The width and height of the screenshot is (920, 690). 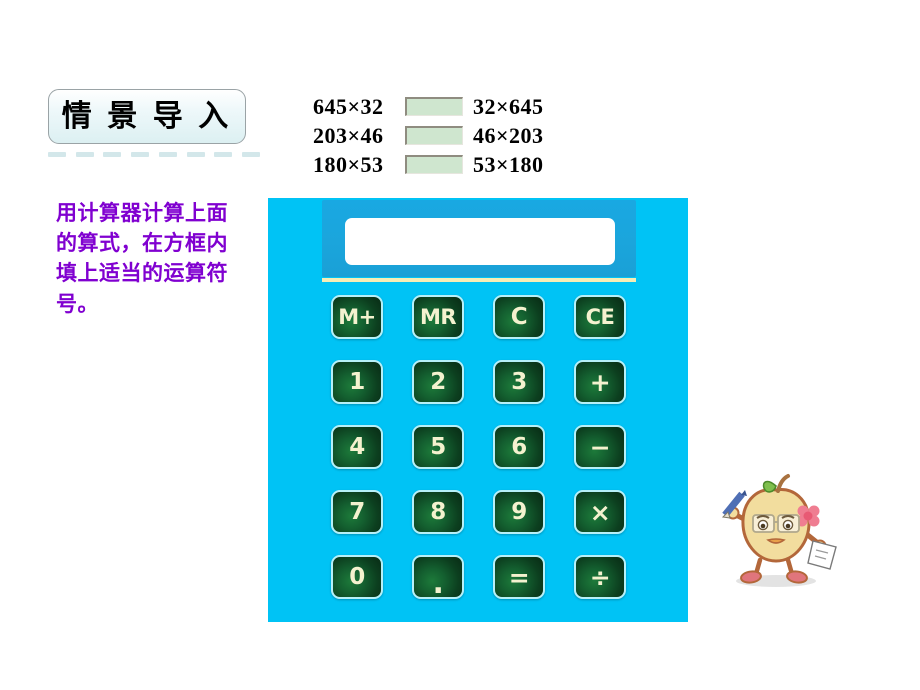 I want to click on calc-key-divide: ÷, so click(x=600, y=577).